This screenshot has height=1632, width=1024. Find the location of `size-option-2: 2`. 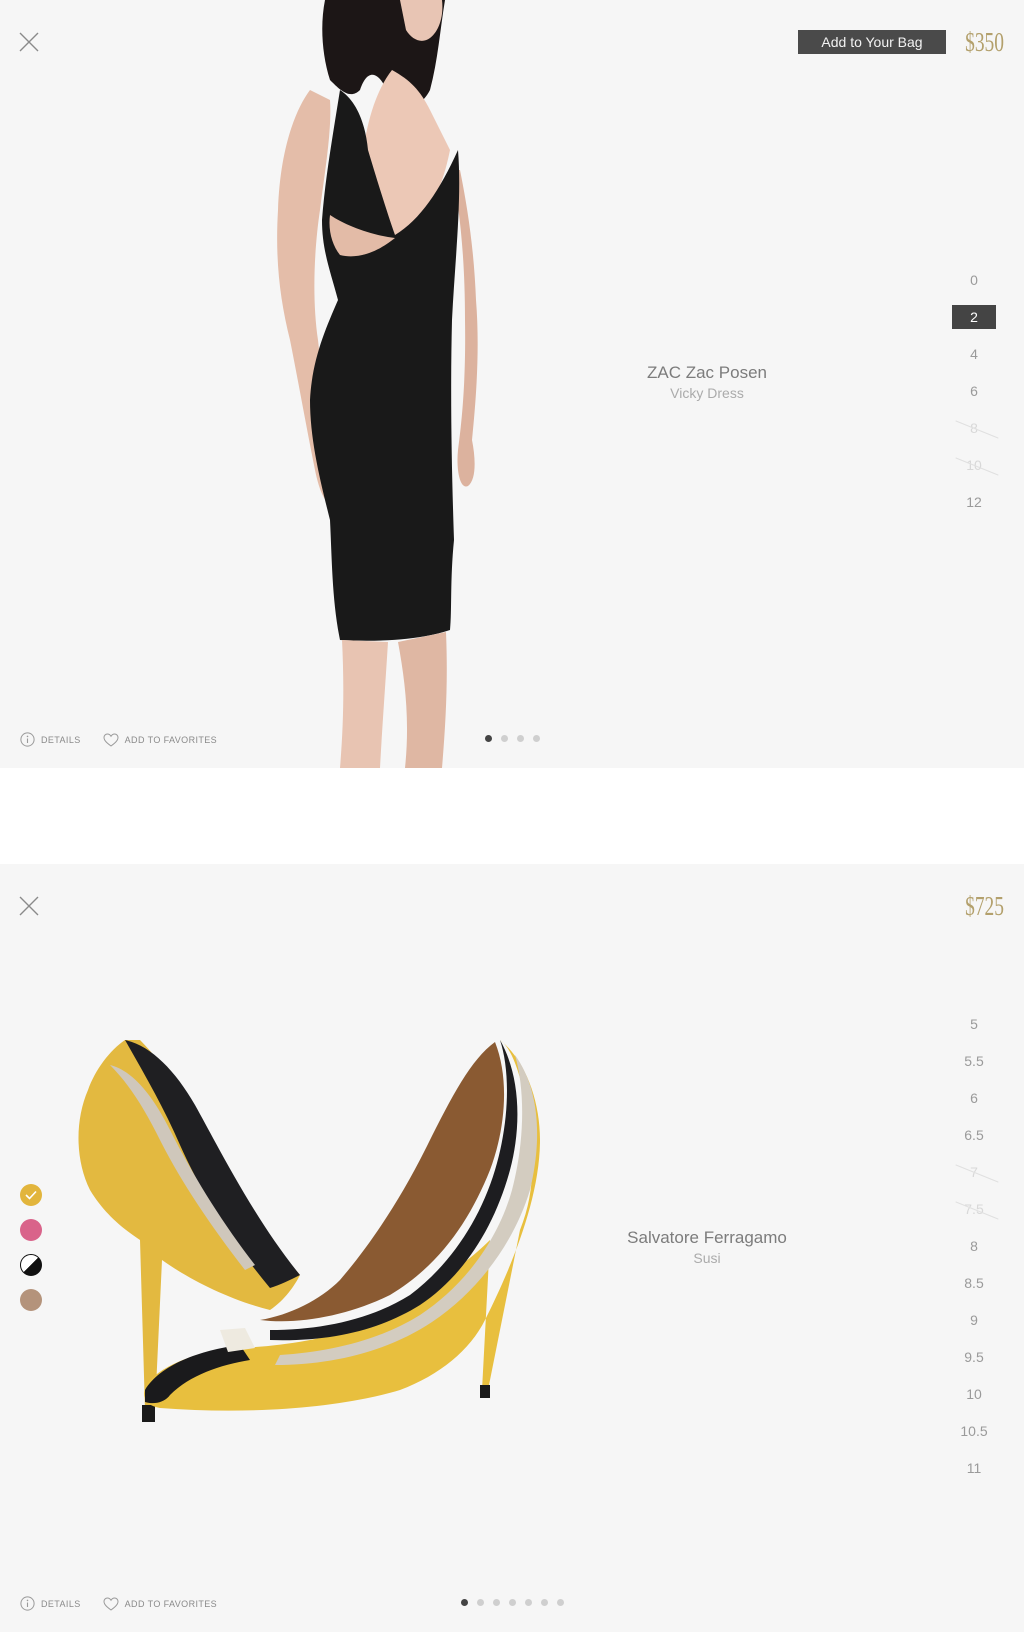

size-option-2: 2 is located at coordinates (974, 317).